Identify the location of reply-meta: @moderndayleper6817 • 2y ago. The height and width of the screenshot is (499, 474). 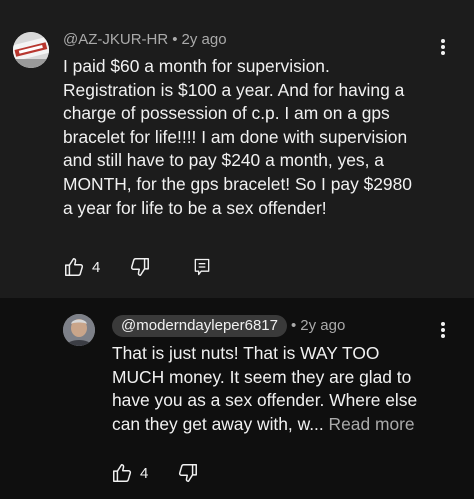
(228, 326).